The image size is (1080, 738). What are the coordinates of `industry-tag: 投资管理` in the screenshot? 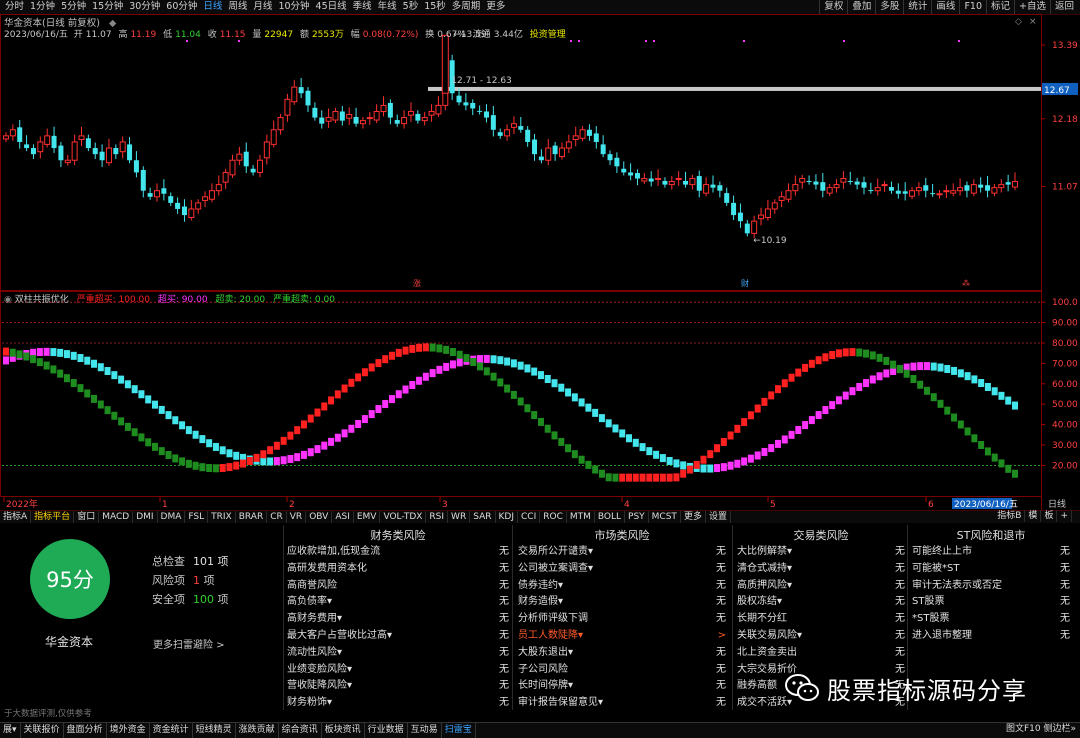 It's located at (548, 35).